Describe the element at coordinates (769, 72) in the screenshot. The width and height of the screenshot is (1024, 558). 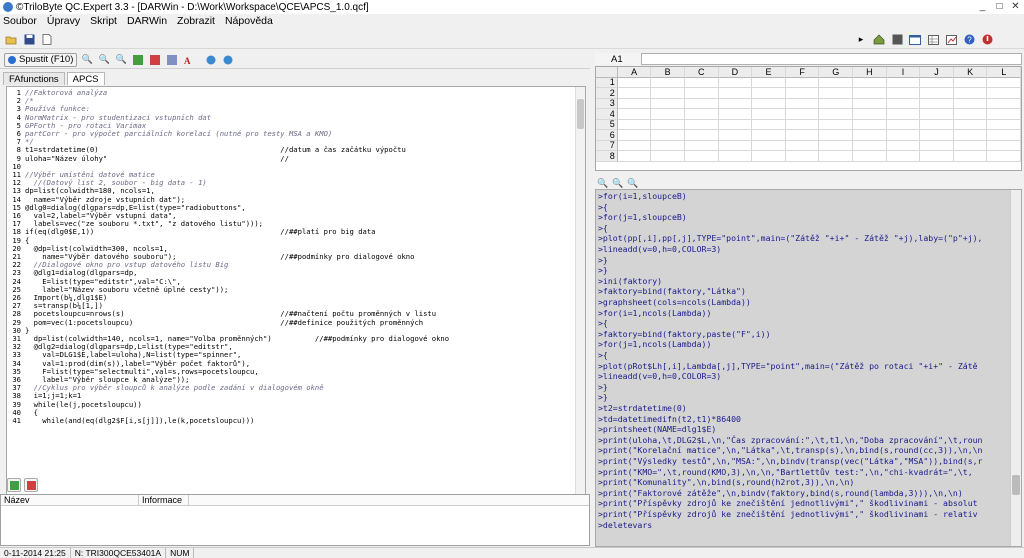
I see `column-header: E` at that location.